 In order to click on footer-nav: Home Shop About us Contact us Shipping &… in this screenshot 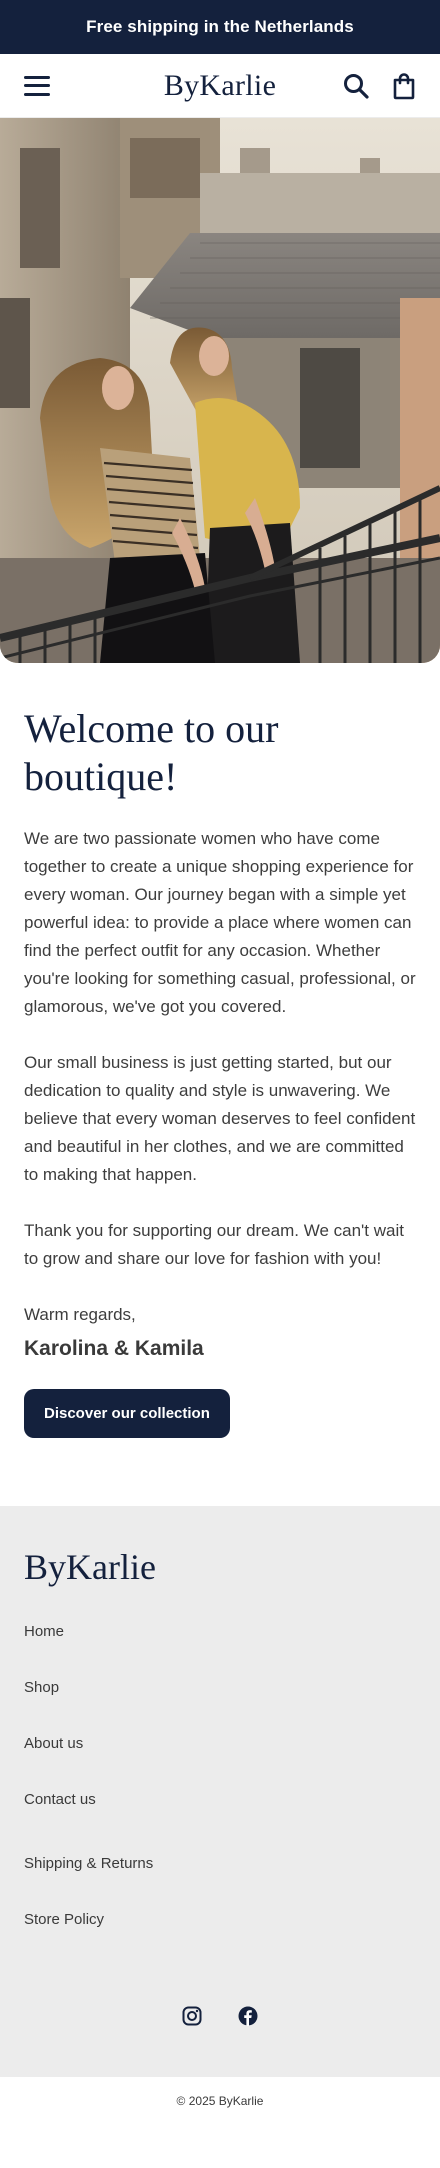, I will do `click(220, 1790)`.